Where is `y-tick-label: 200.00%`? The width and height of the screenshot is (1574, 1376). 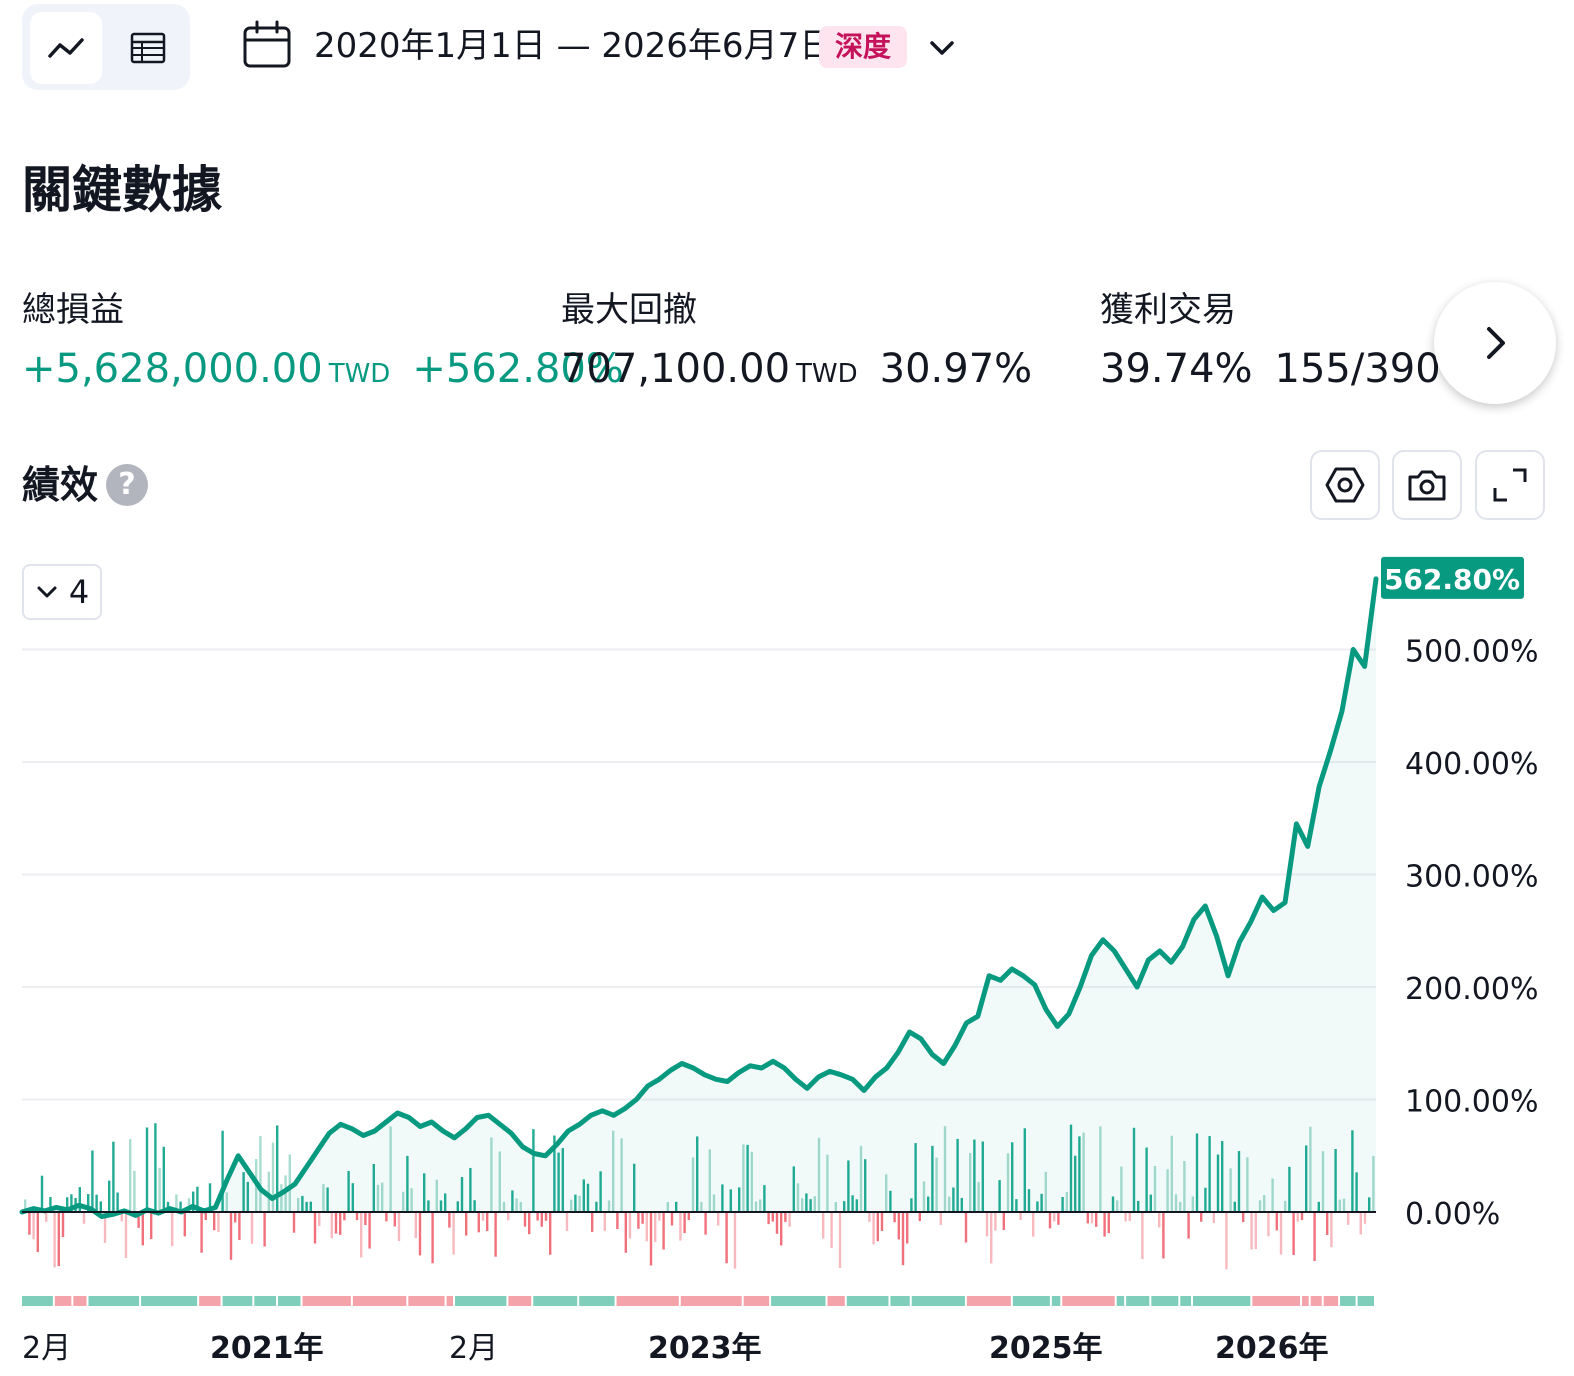 y-tick-label: 200.00% is located at coordinates (1471, 989).